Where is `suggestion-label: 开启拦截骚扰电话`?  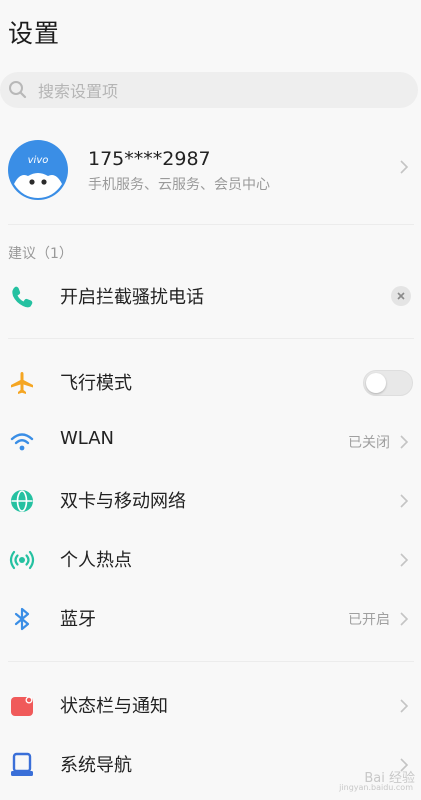 suggestion-label: 开启拦截骚扰电话 is located at coordinates (132, 297).